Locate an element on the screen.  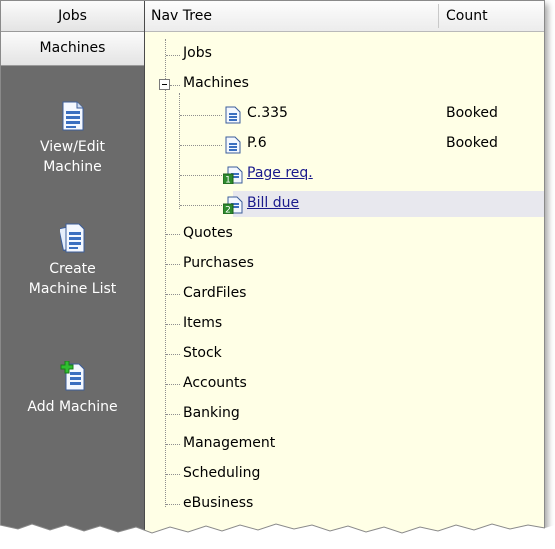
tree-node-items: Items is located at coordinates (202, 323).